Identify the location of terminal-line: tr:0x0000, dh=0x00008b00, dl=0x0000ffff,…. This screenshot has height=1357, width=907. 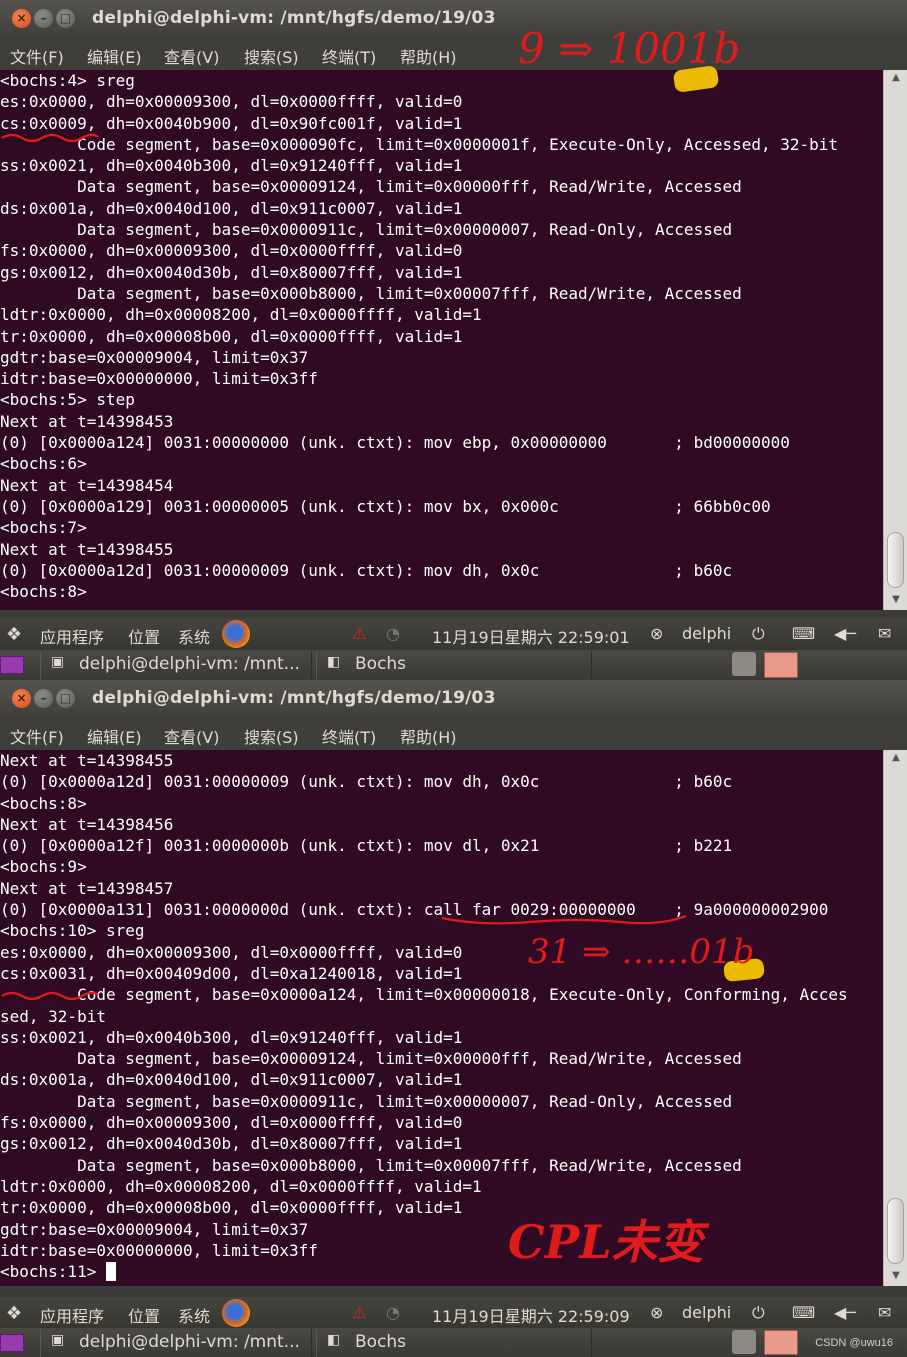
(231, 1208).